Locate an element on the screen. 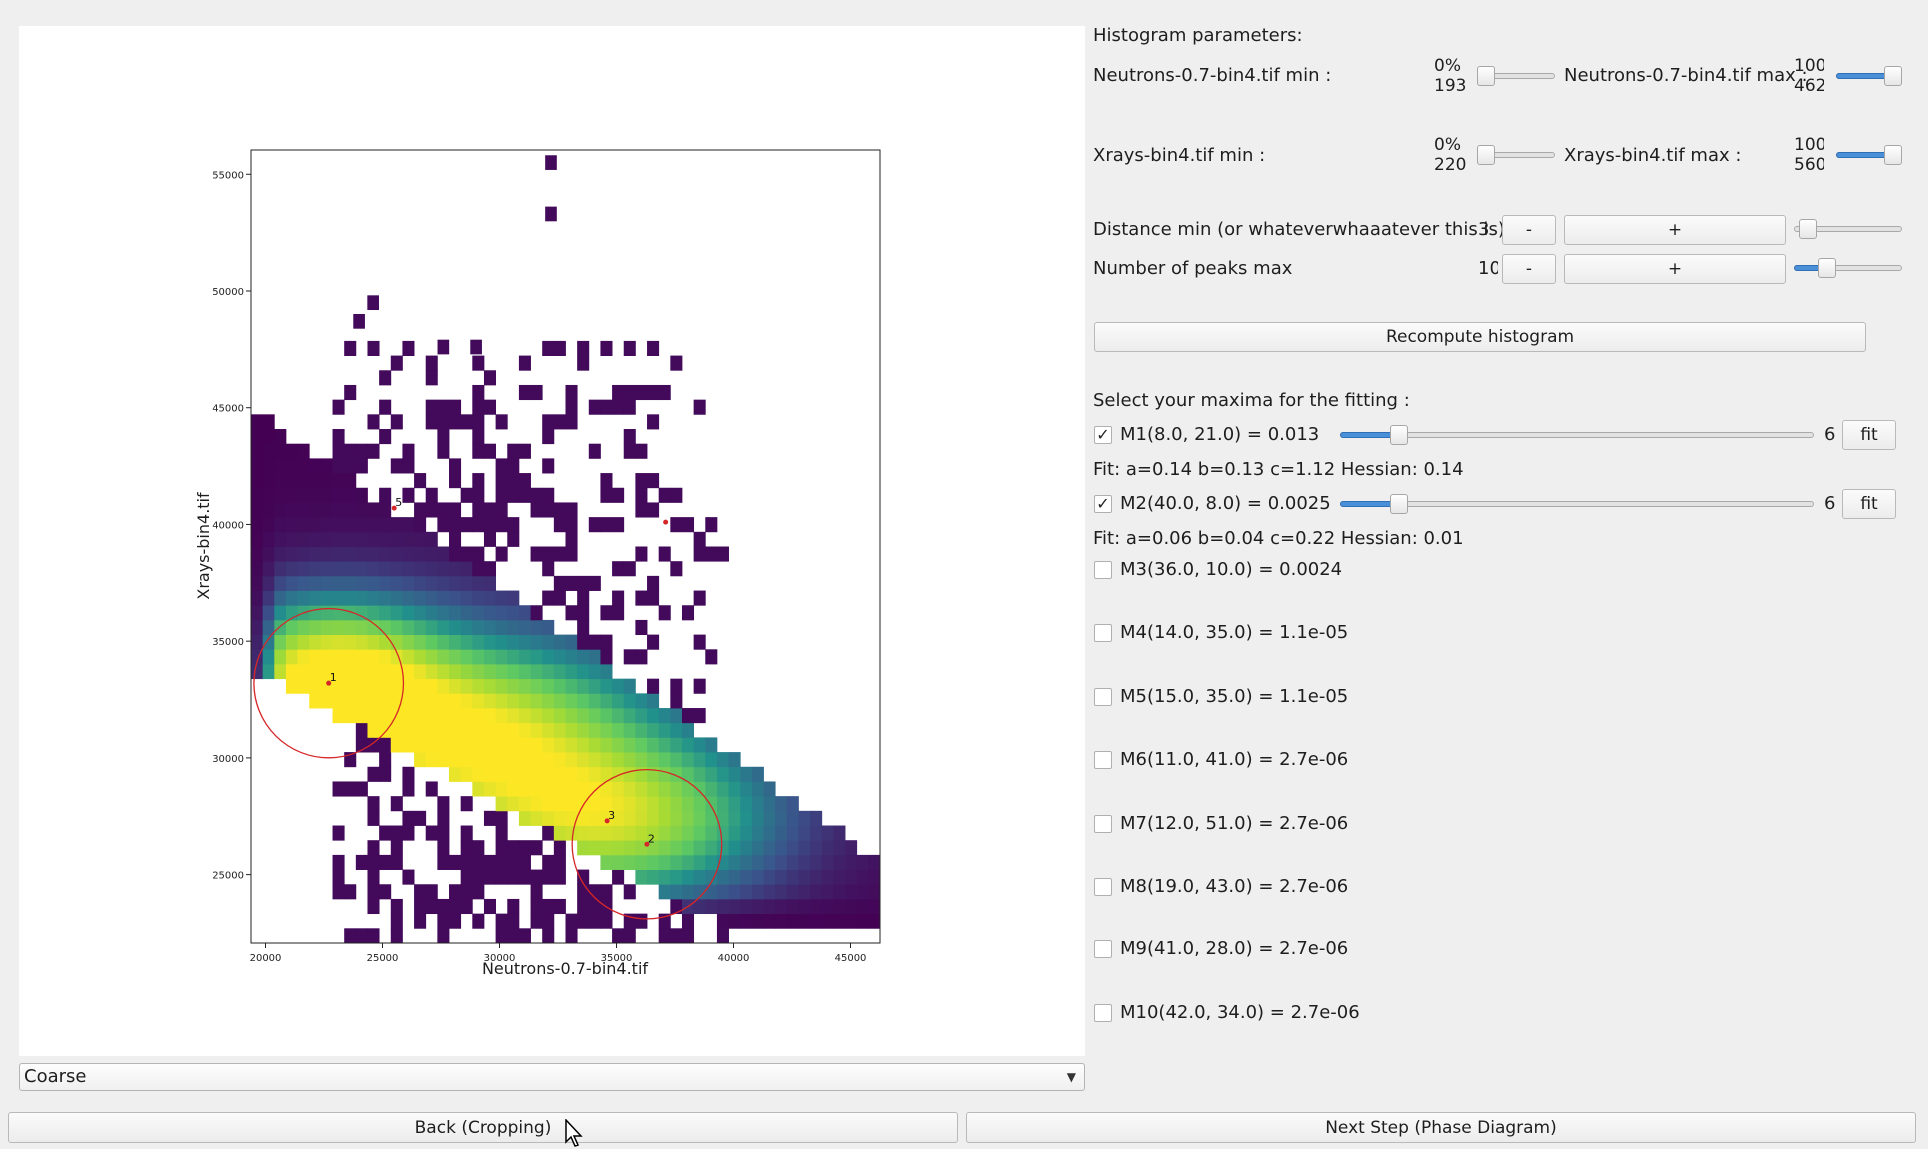  recompute-histogram-button: Recompute histogram is located at coordinates (1480, 337).